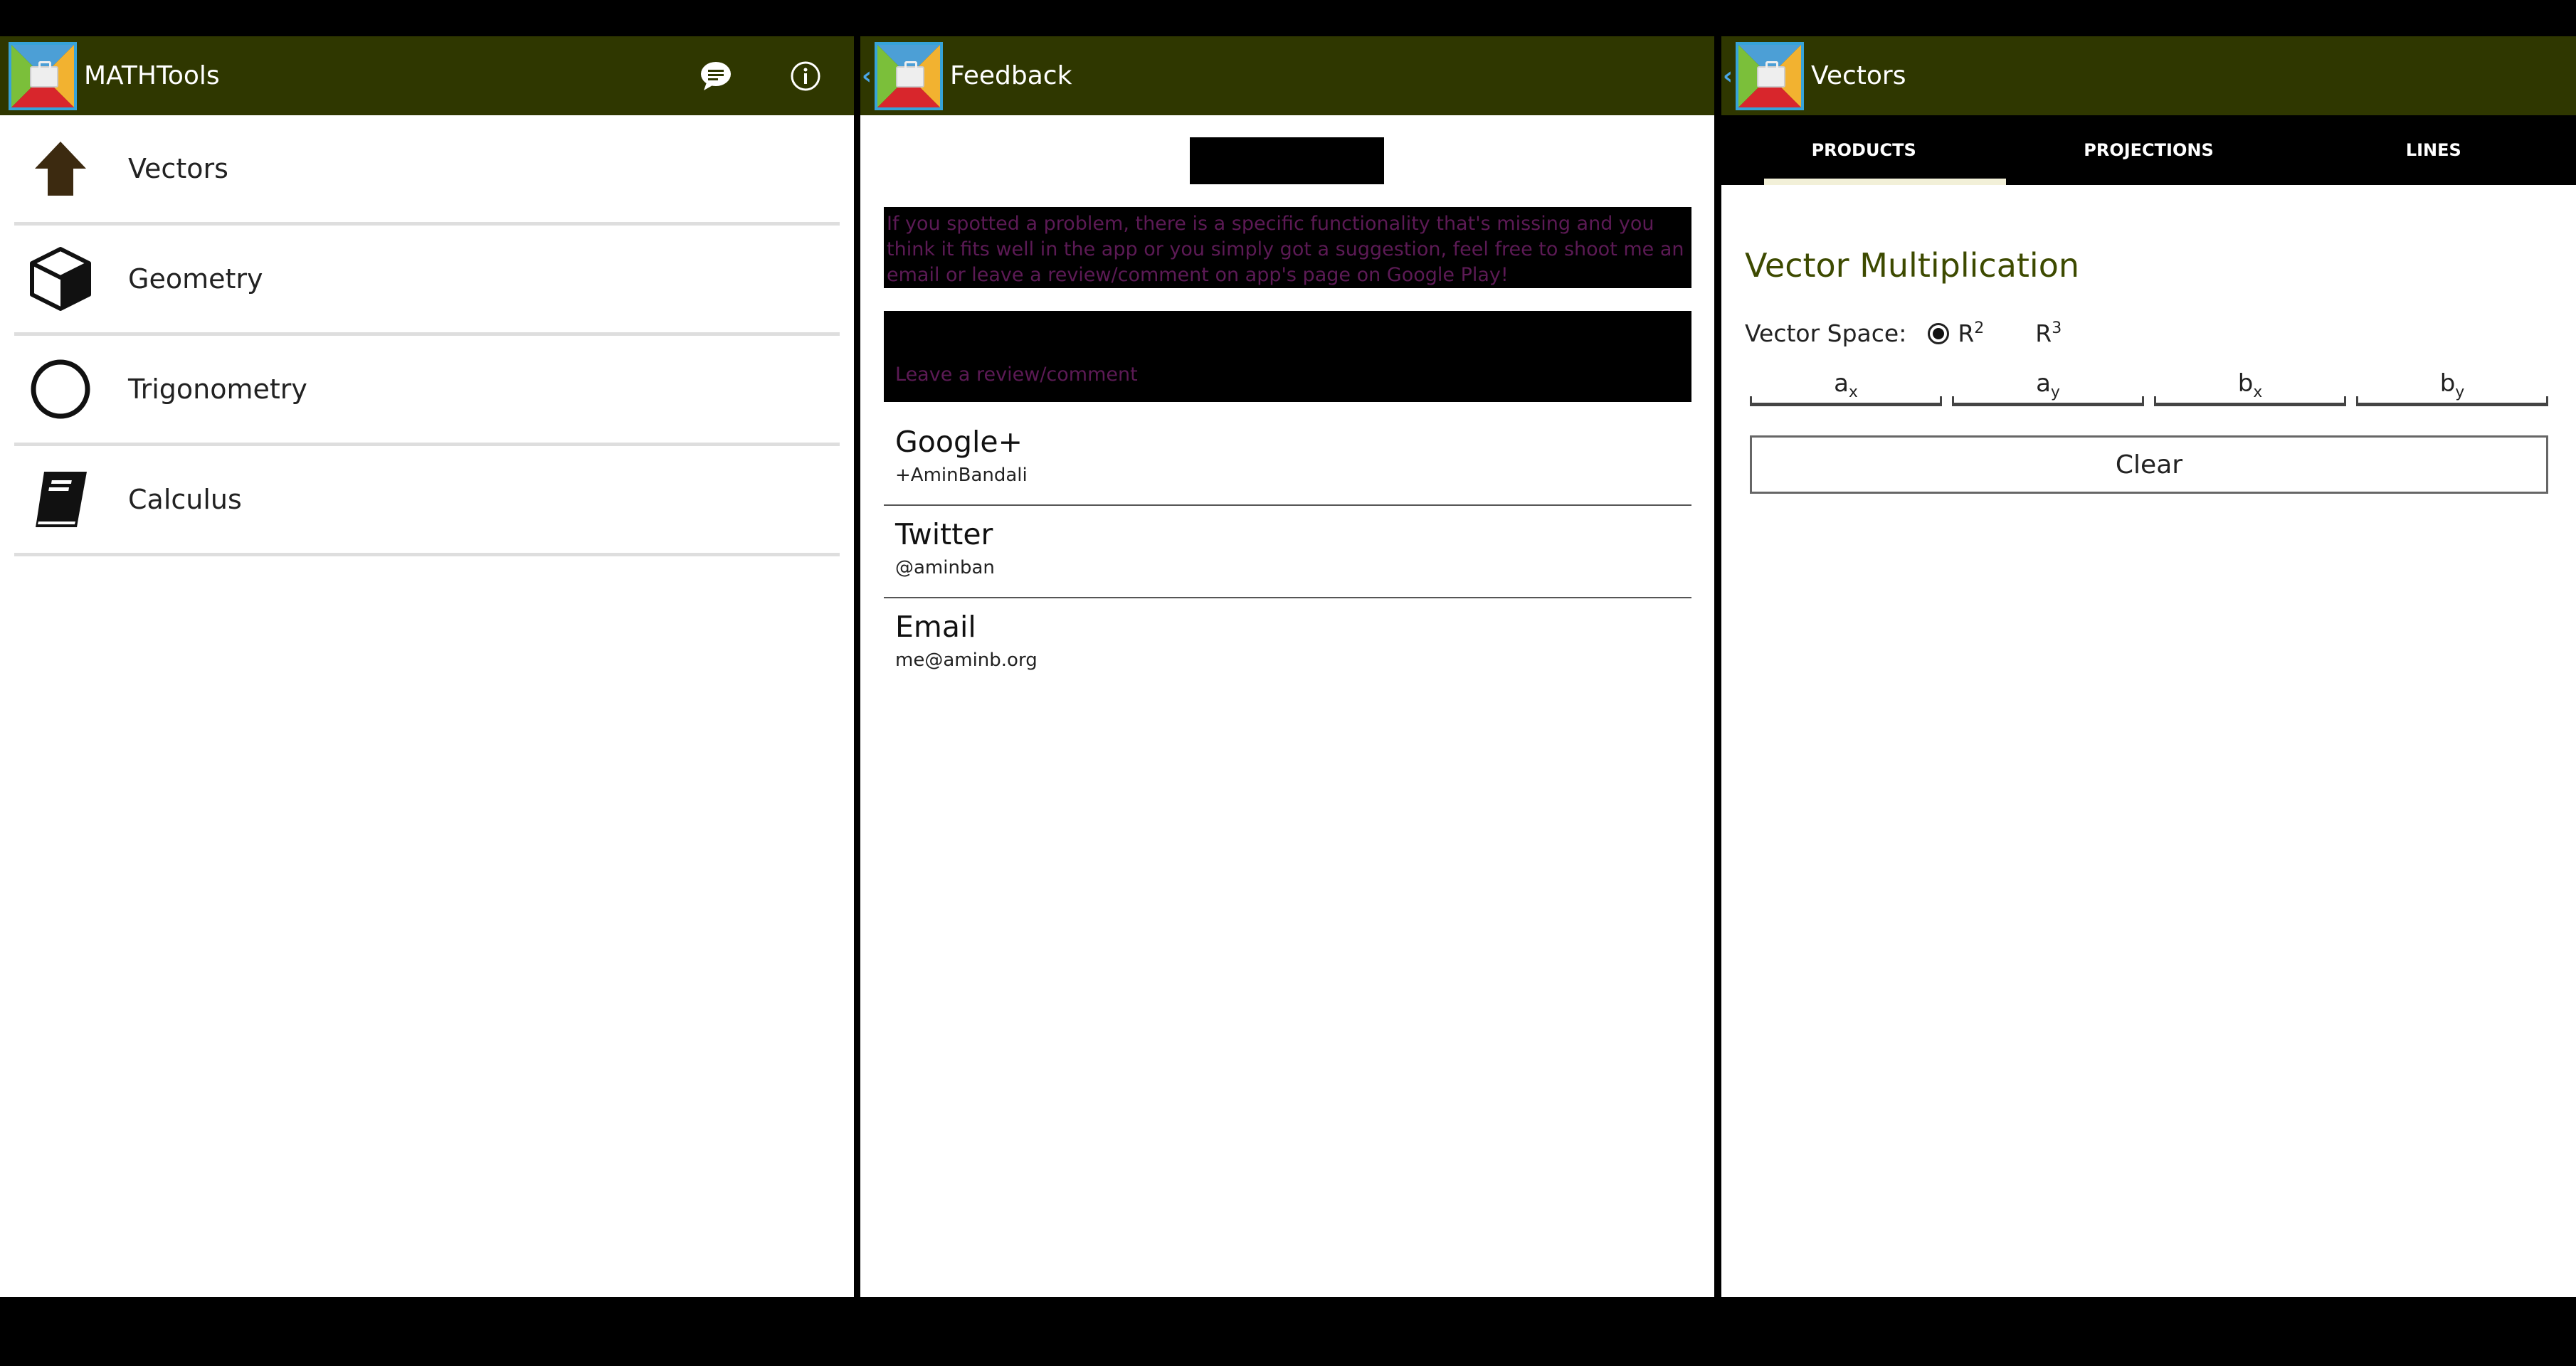  What do you see at coordinates (178, 168) in the screenshot?
I see `menu-item-label: Vectors` at bounding box center [178, 168].